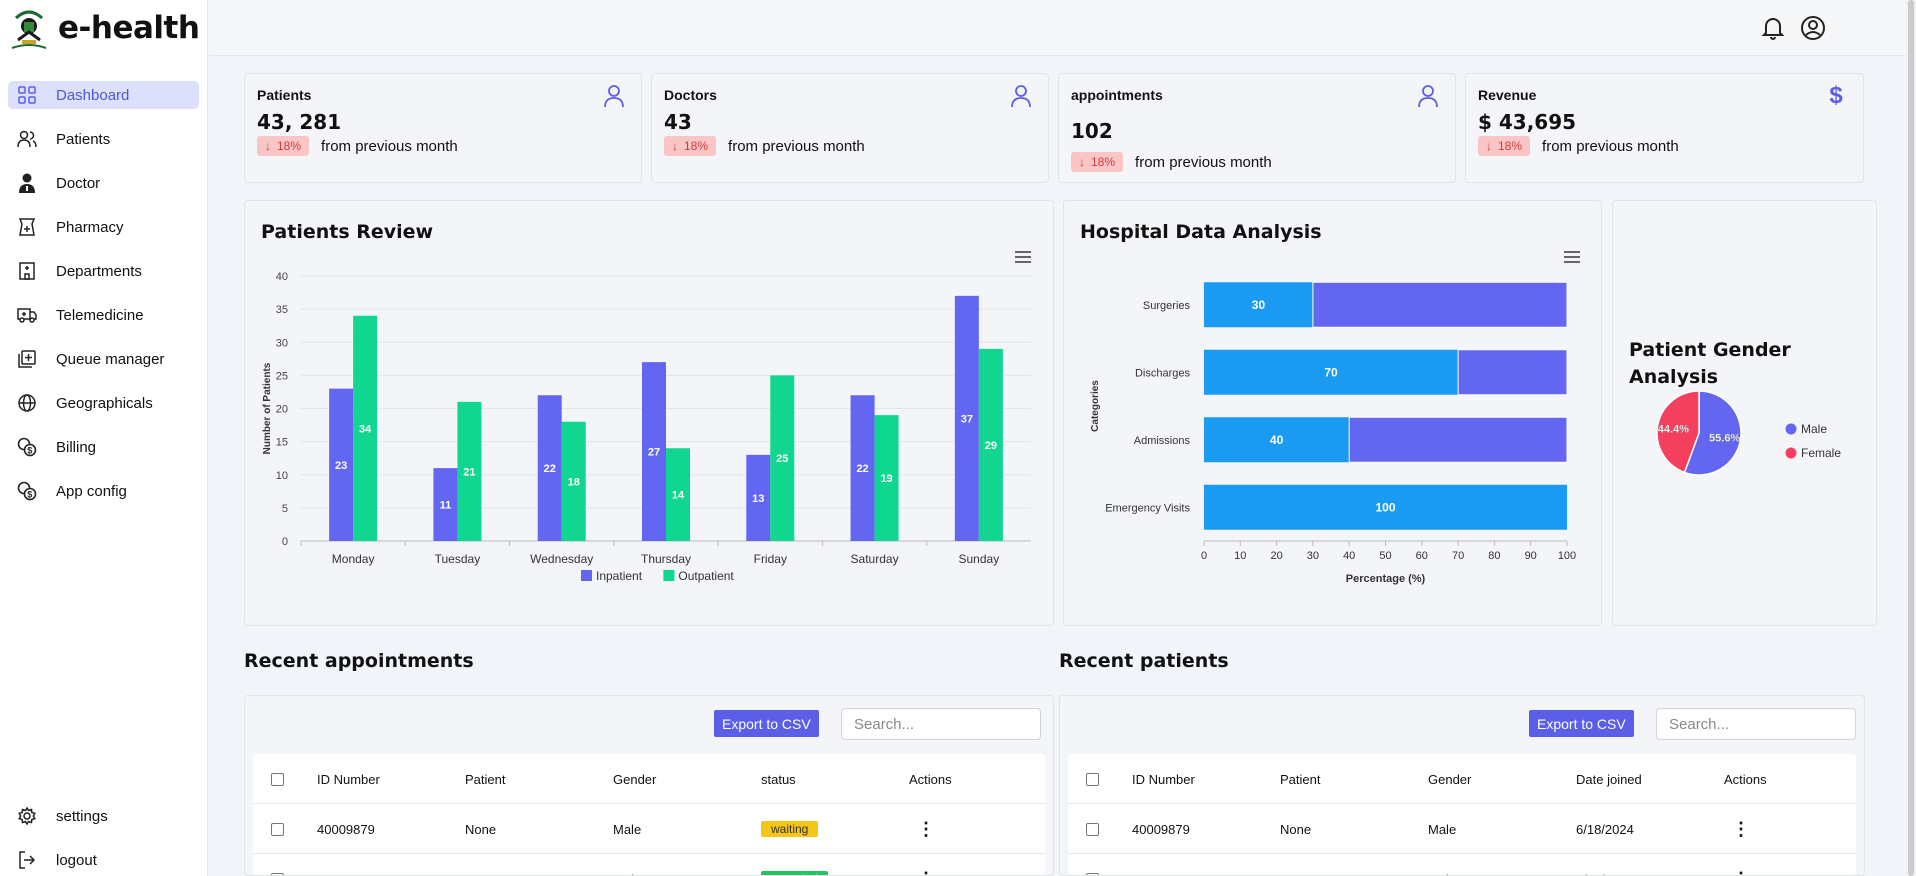 This screenshot has height=876, width=1916. What do you see at coordinates (99, 271) in the screenshot?
I see `sidebar-item-label: Departments` at bounding box center [99, 271].